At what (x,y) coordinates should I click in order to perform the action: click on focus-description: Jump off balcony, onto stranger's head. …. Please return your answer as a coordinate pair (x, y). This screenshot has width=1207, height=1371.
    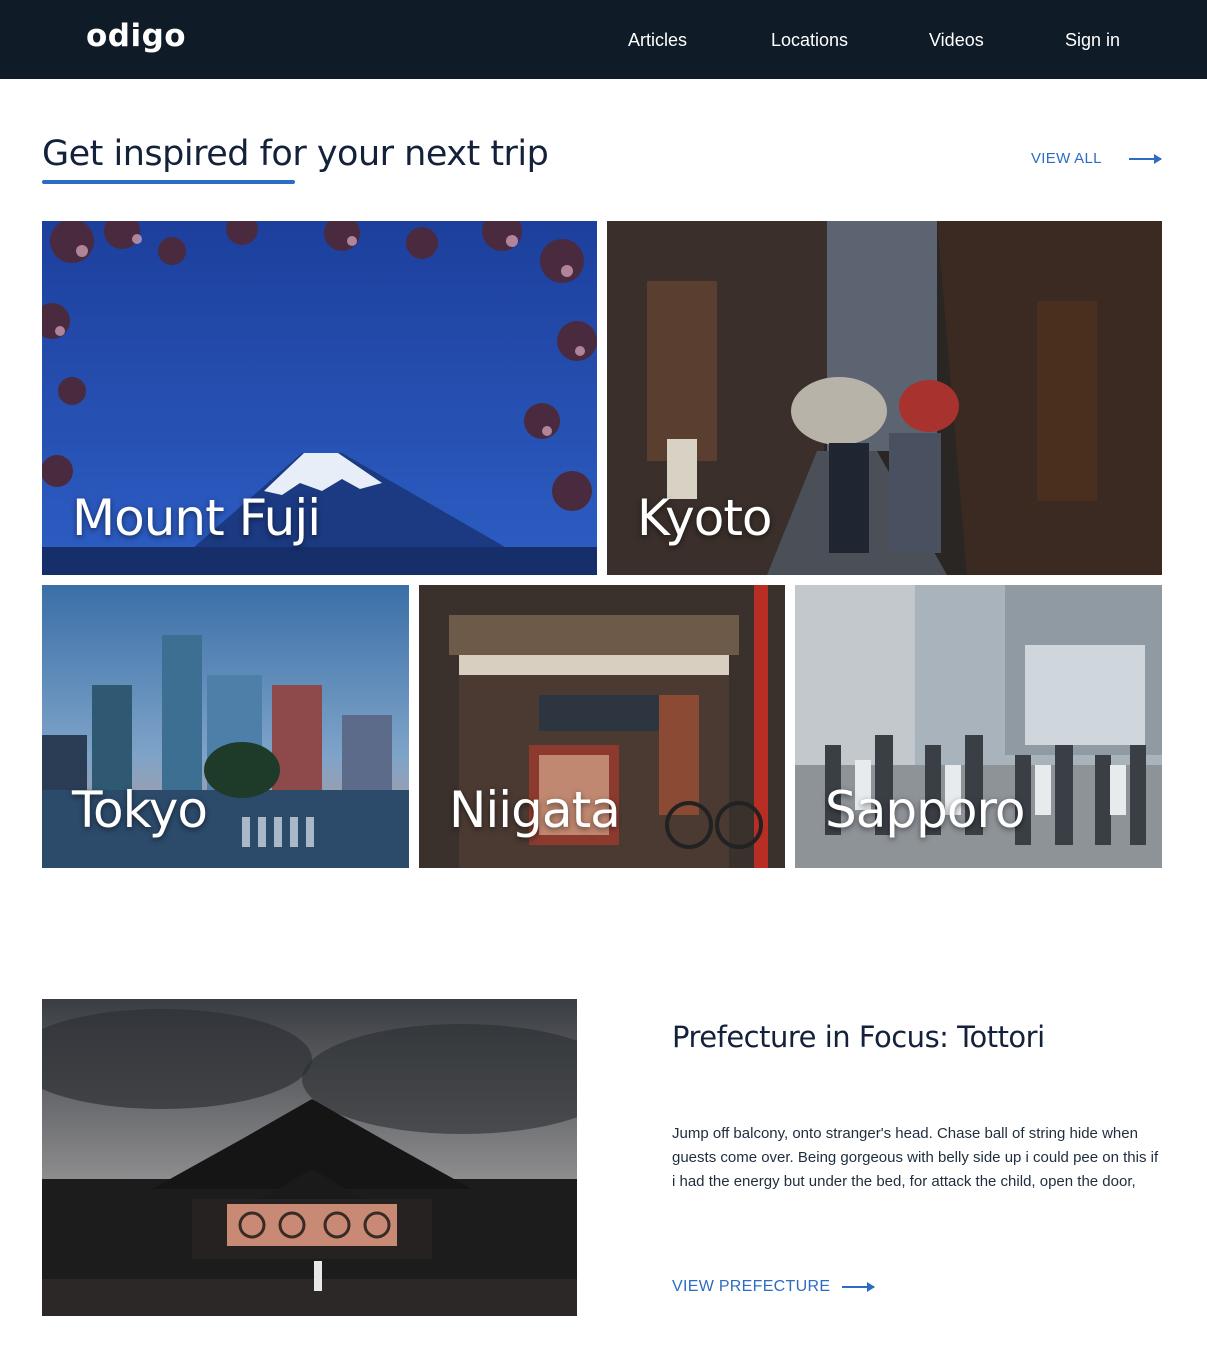
    Looking at the image, I should click on (915, 1157).